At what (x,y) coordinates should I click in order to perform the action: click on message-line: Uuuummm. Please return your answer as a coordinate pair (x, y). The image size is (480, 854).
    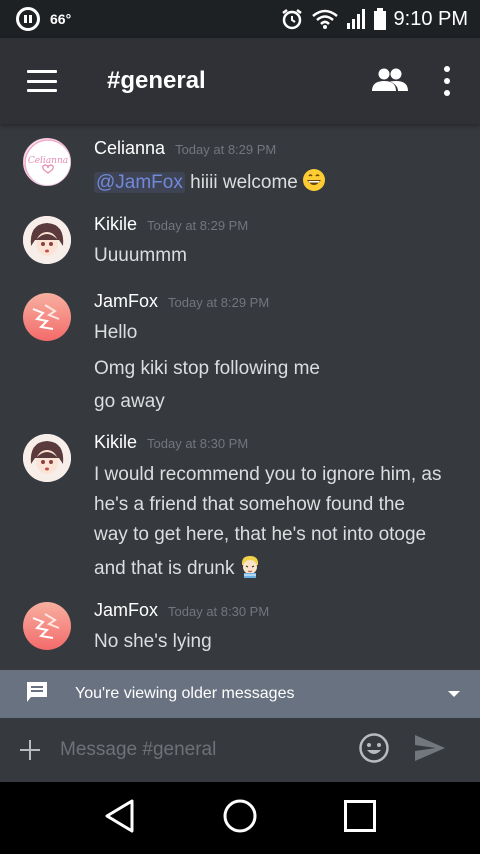
    Looking at the image, I should click on (140, 255).